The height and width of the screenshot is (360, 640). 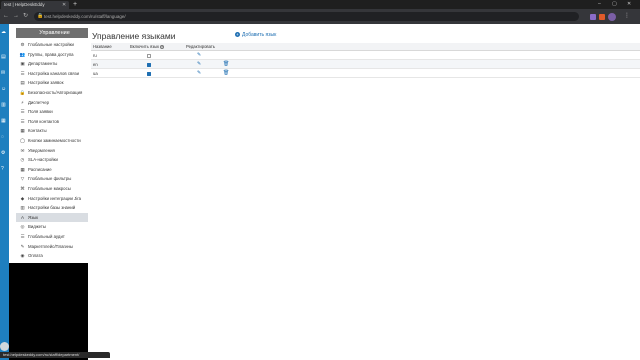 I want to click on sidebar-item-label: Уведомления, so click(x=41, y=150).